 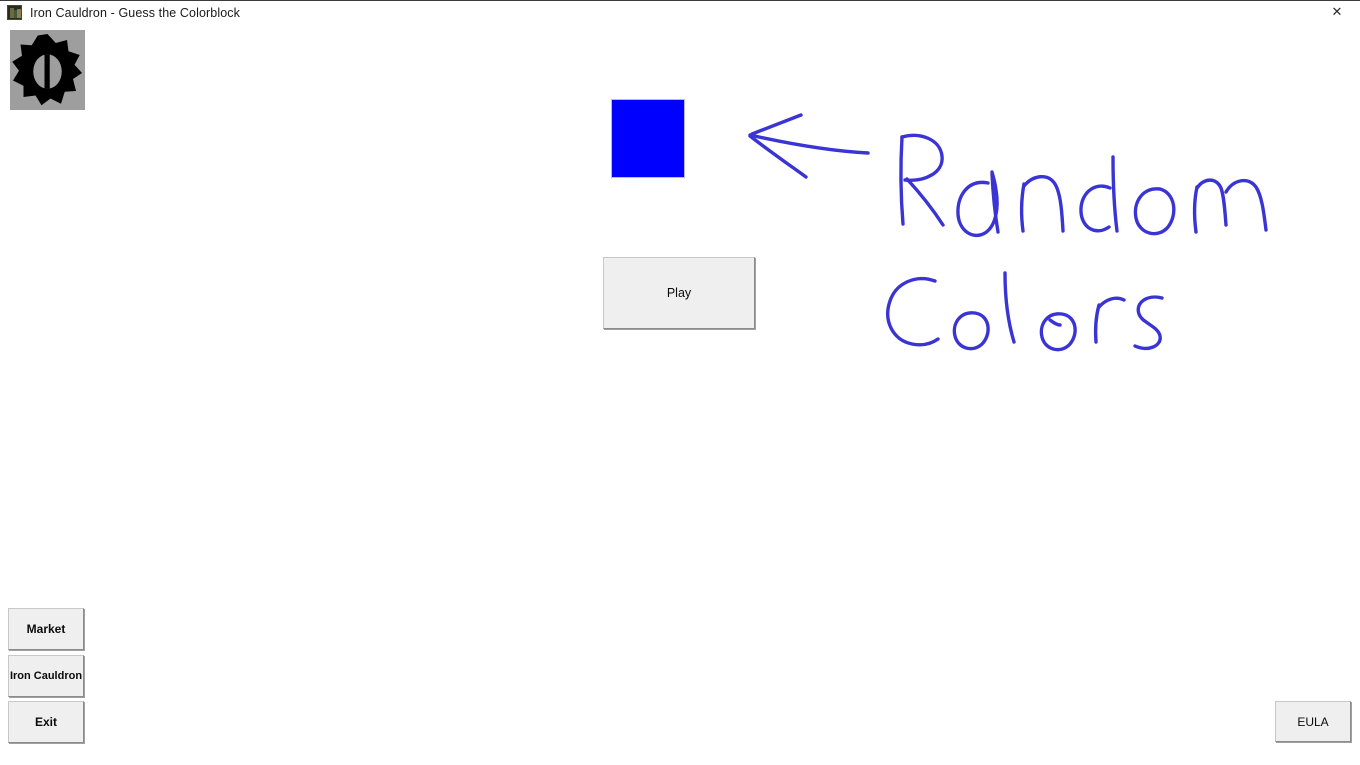 What do you see at coordinates (776, 124) in the screenshot?
I see `arrow-upper-barb` at bounding box center [776, 124].